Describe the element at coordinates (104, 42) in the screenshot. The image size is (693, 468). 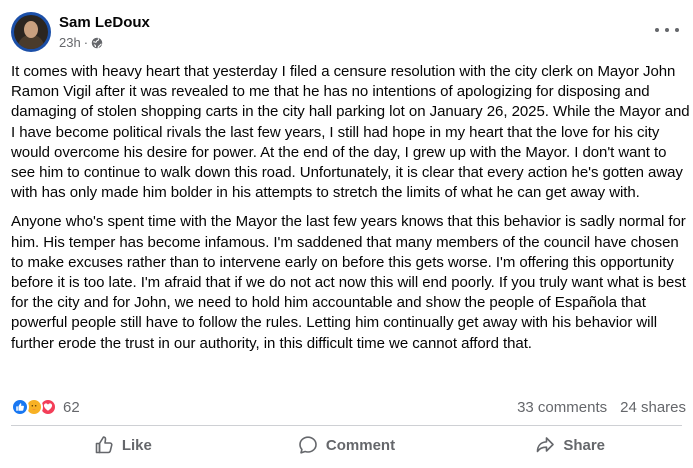
I see `post-subline: 23h ·` at that location.